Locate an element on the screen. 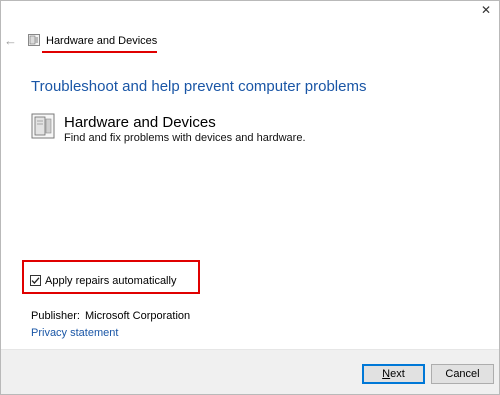 Image resolution: width=500 pixels, height=395 pixels. hardware-devices-icon is located at coordinates (43, 126).